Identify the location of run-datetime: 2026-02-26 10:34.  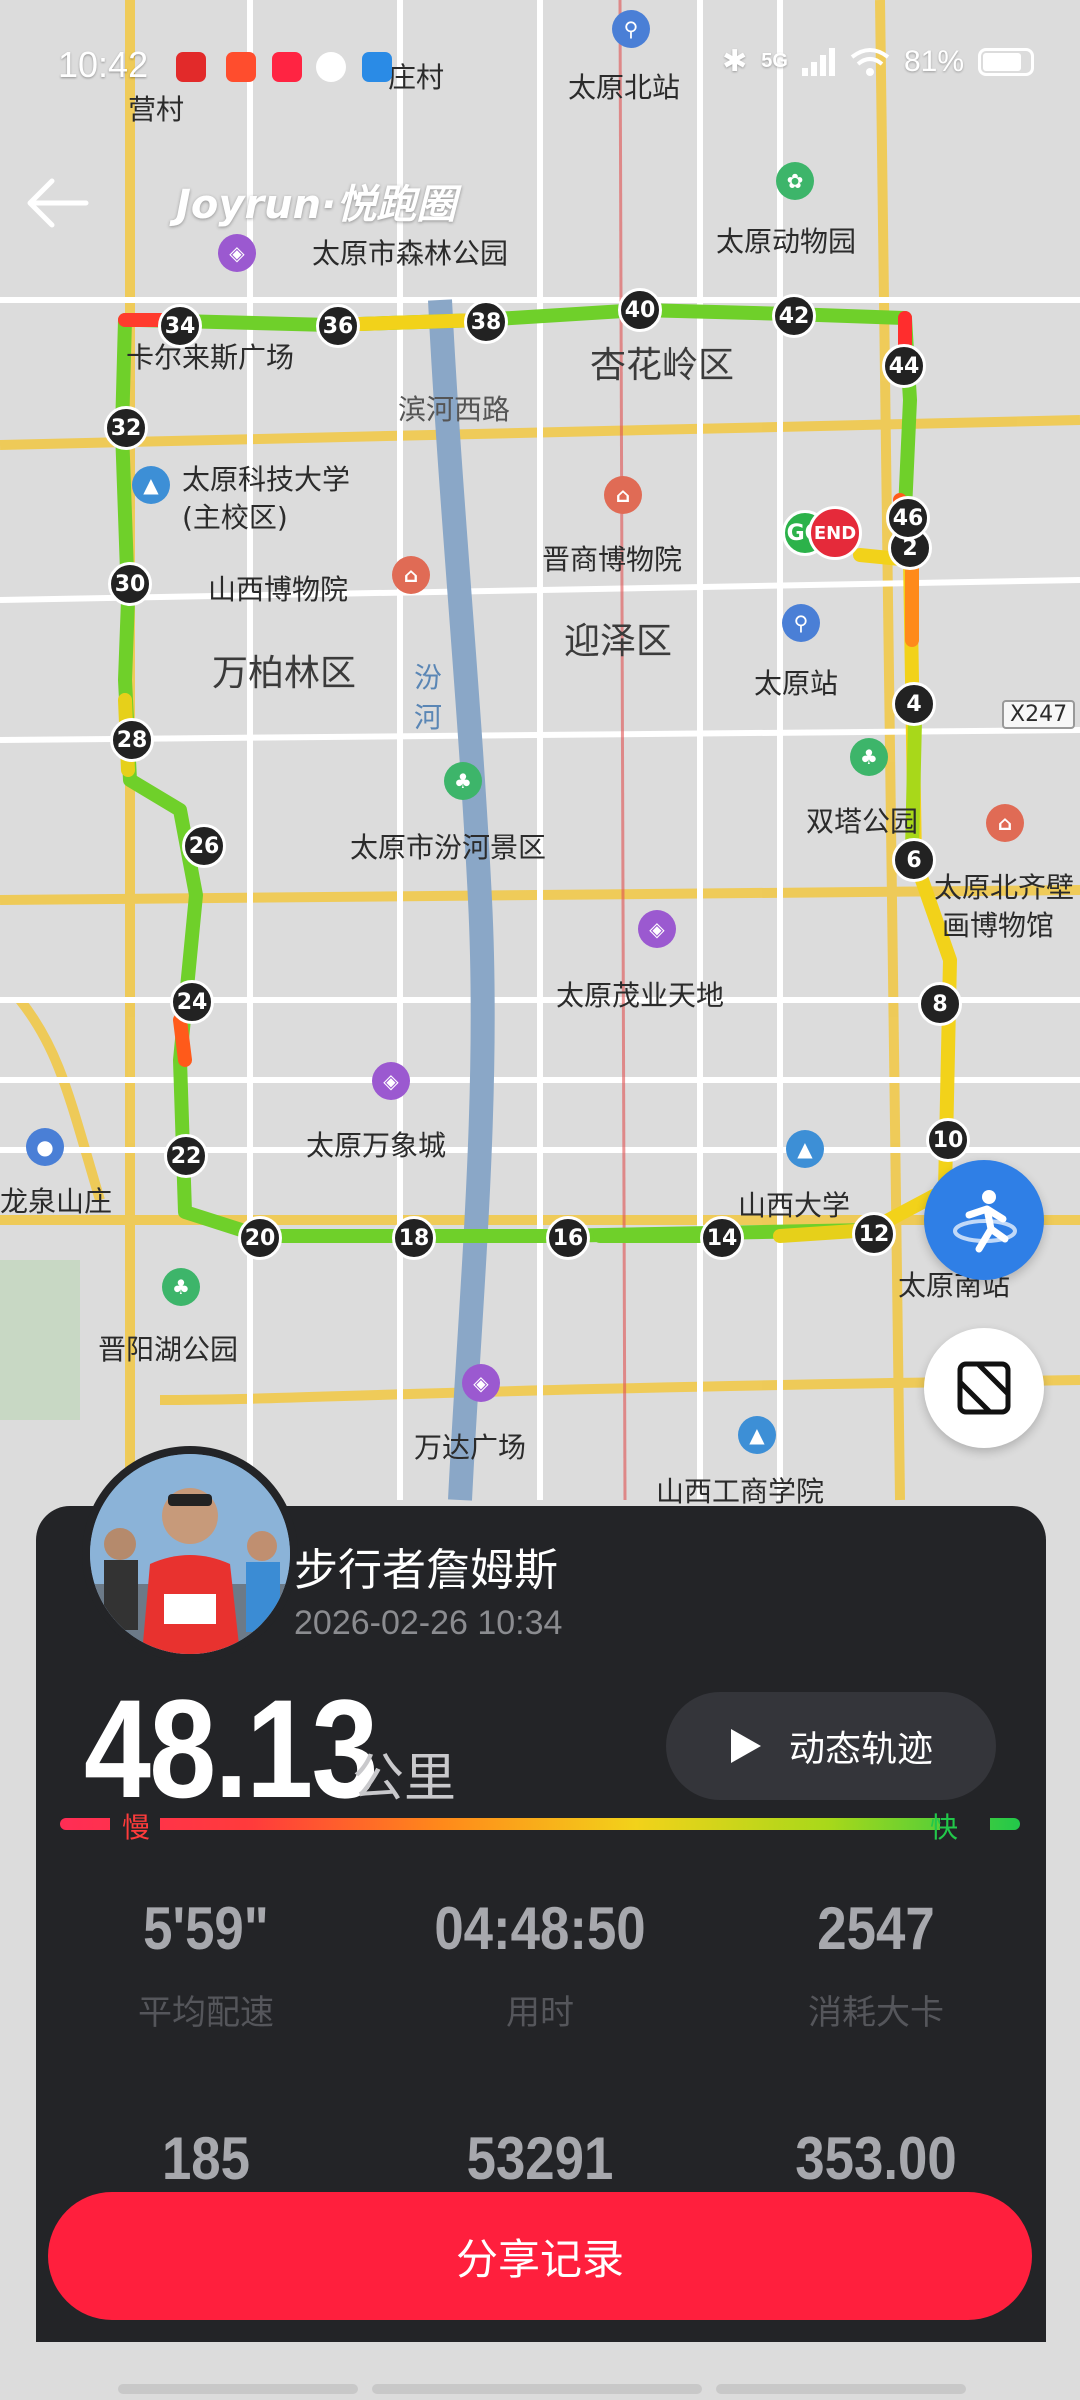
(428, 1623).